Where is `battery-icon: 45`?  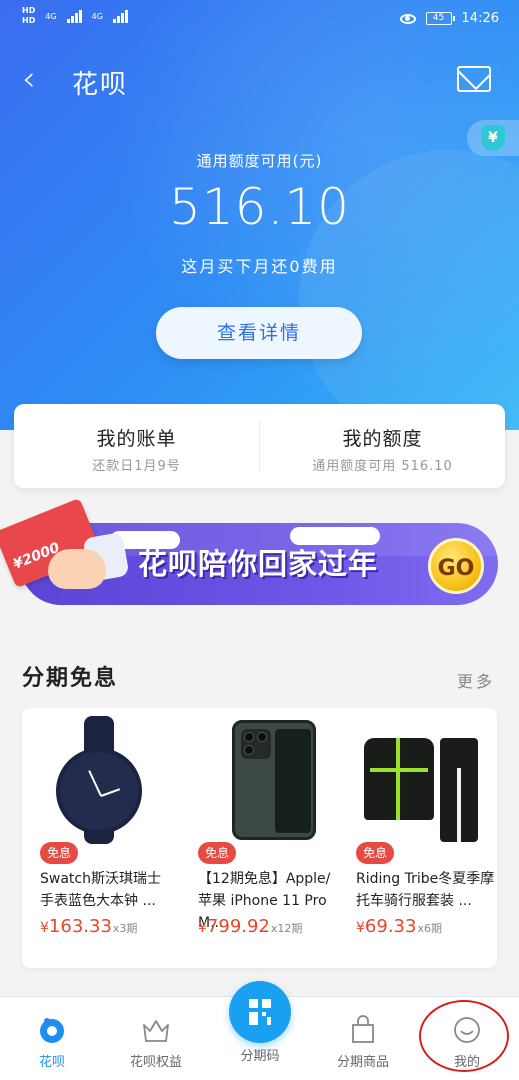
battery-icon: 45 is located at coordinates (440, 18).